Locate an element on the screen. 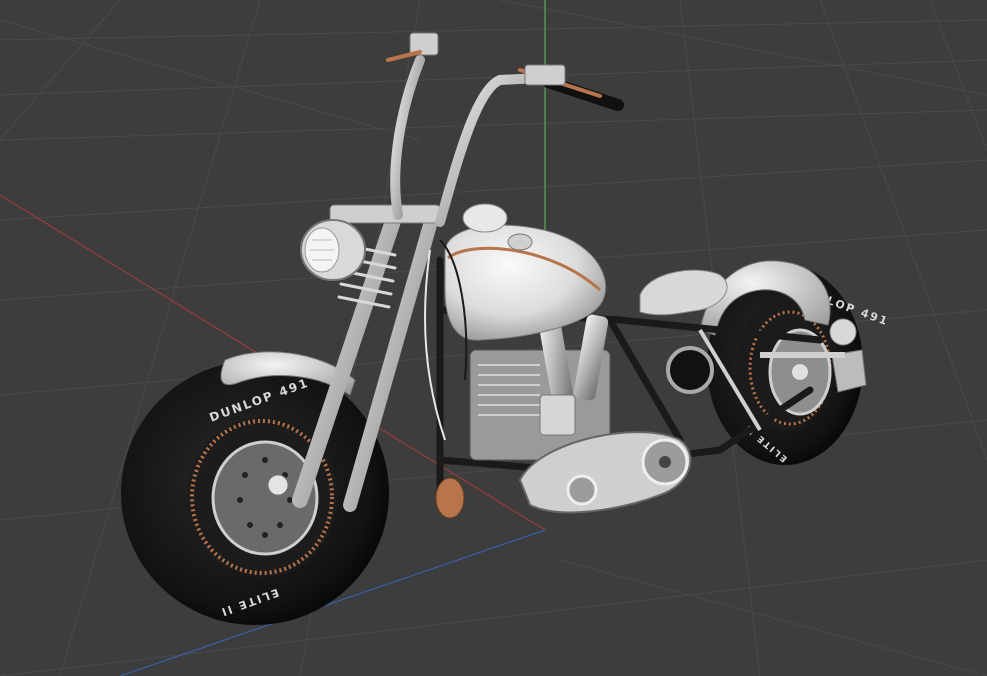 This screenshot has height=676, width=987. foot-peg is located at coordinates (450, 498).